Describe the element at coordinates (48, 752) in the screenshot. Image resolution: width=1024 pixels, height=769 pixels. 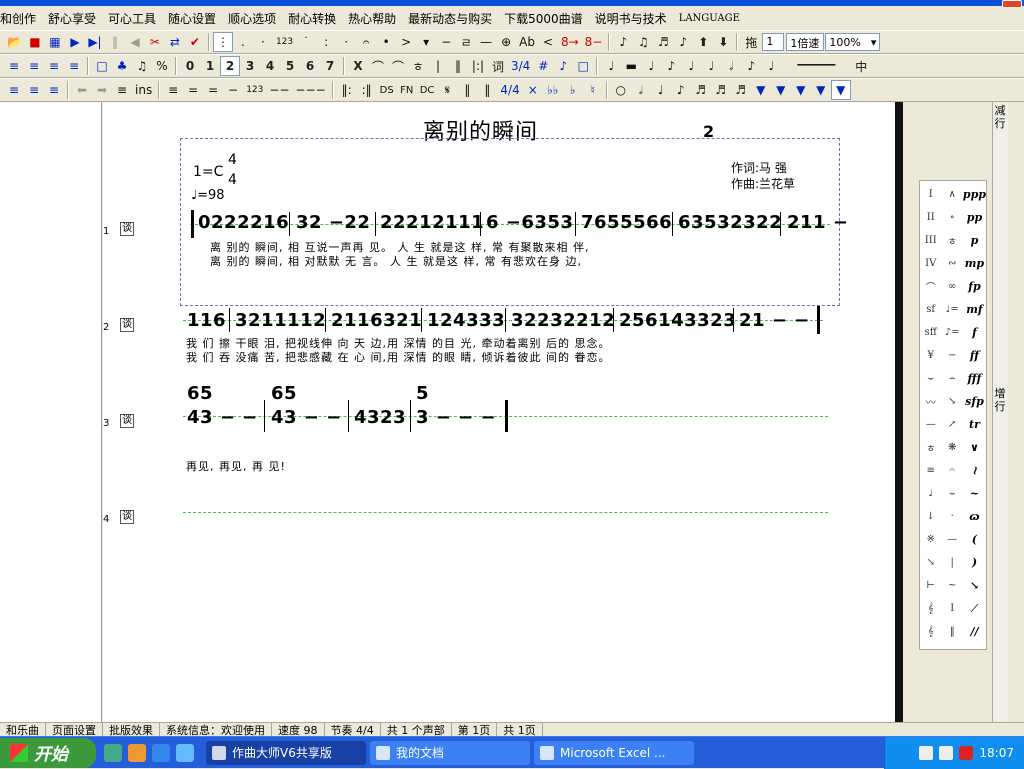
I see `start-button: 开始` at that location.